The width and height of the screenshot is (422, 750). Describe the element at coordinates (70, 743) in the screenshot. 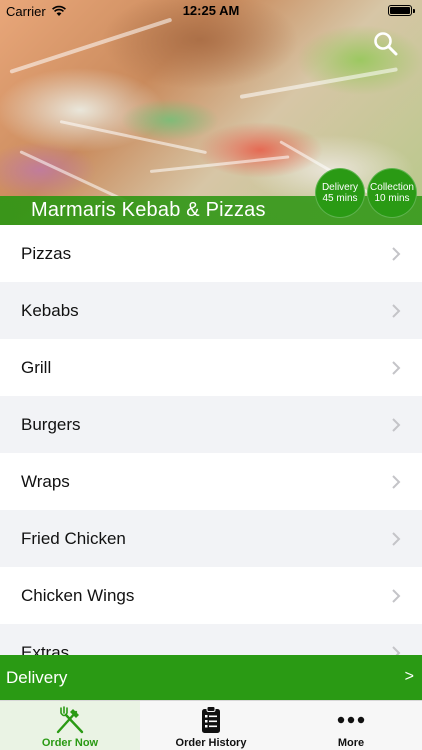

I see `tab-label: Order Now` at that location.